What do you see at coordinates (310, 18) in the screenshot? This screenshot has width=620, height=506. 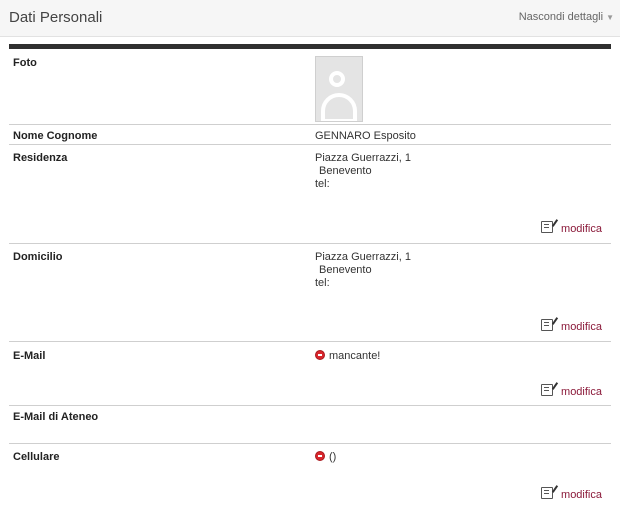 I see `section-header: Dati Personali Nascondi dettagli ▼` at bounding box center [310, 18].